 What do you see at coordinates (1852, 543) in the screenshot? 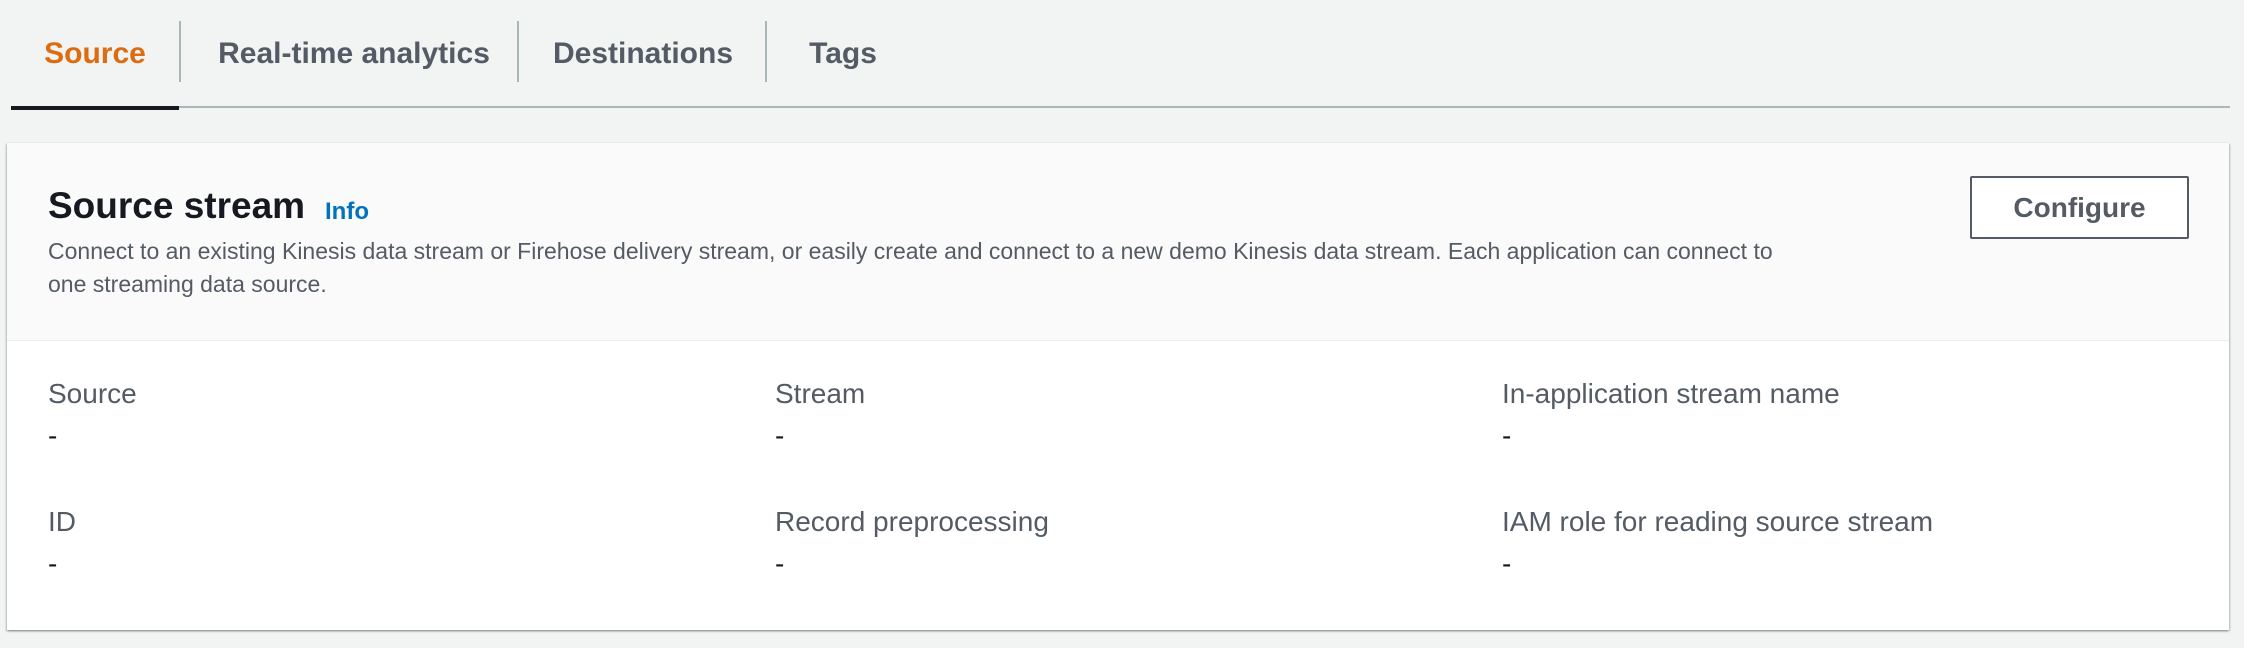
I see `field-iam-role: IAM role for reading source stream -` at bounding box center [1852, 543].